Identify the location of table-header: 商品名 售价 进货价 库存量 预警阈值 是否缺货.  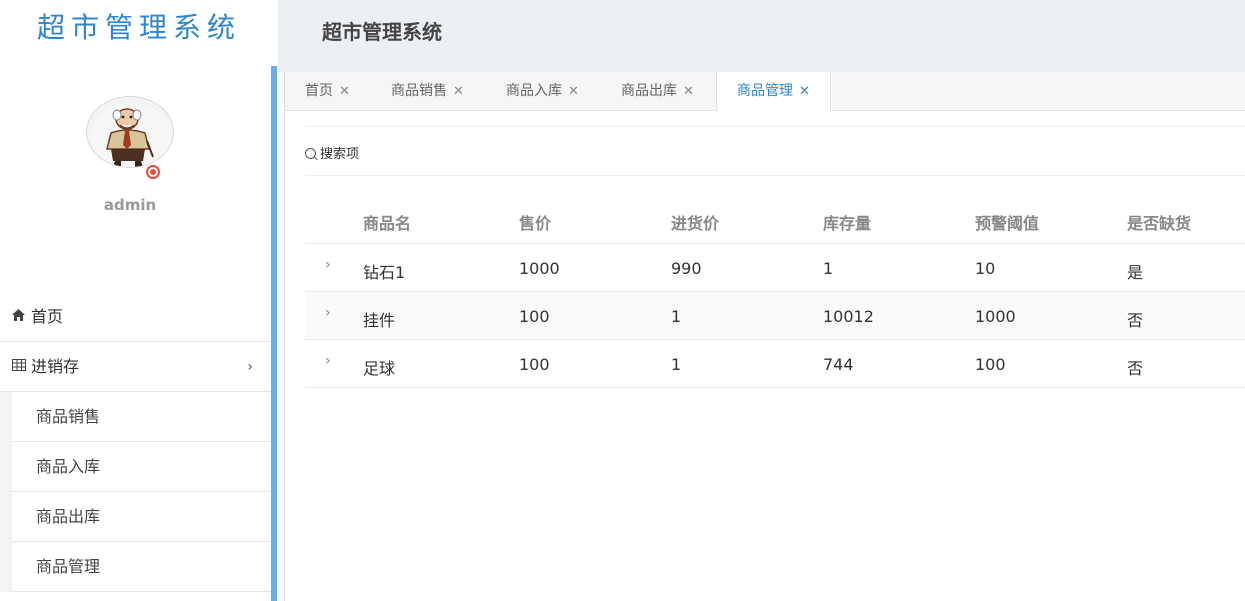
(775, 220).